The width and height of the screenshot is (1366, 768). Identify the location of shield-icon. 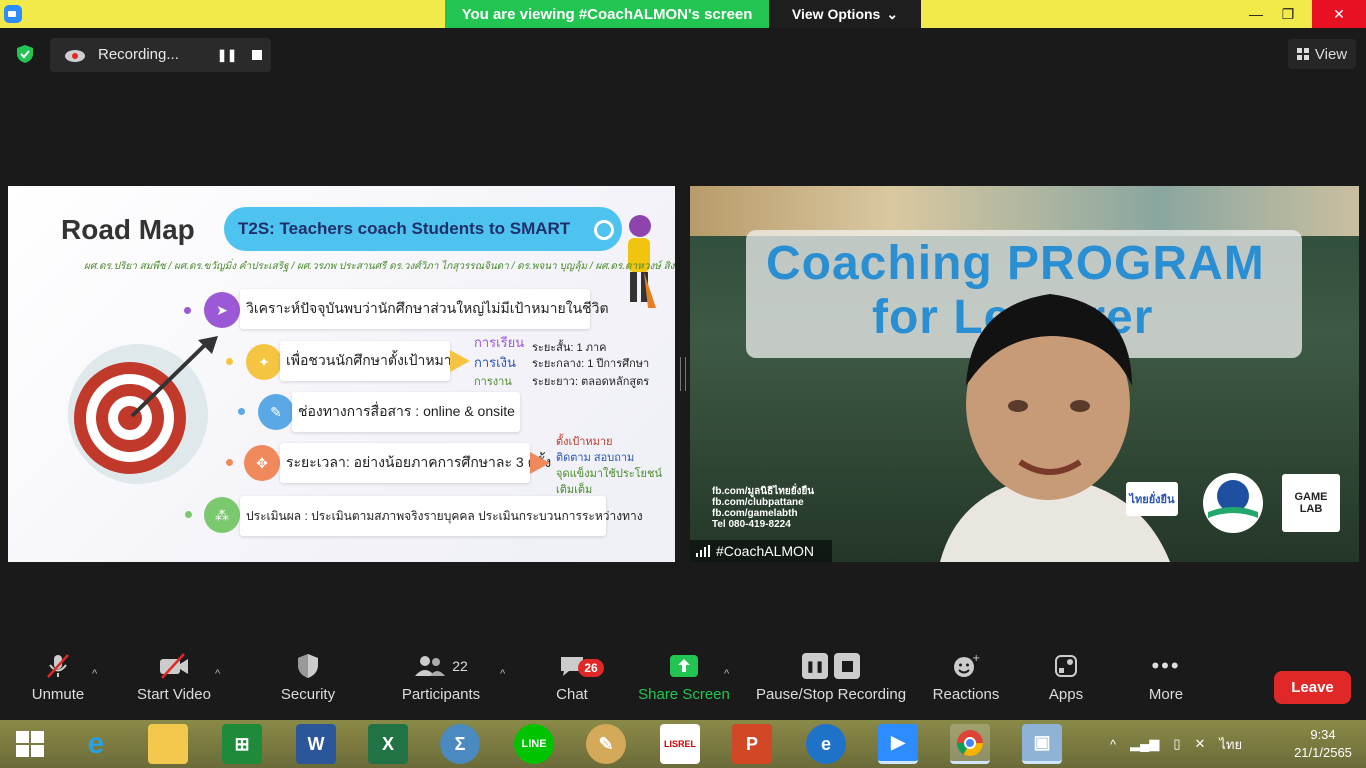
(308, 666).